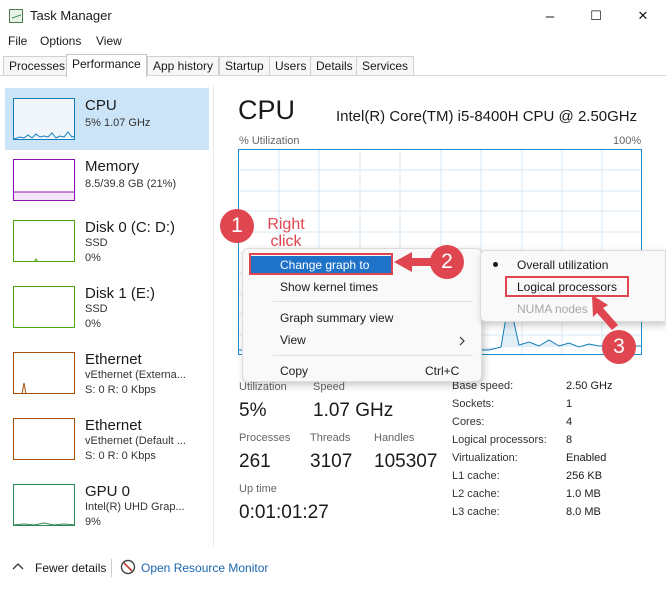 Image resolution: width=666 pixels, height=593 pixels. What do you see at coordinates (476, 512) in the screenshot?
I see `l3-cache-label: L3 cache:` at bounding box center [476, 512].